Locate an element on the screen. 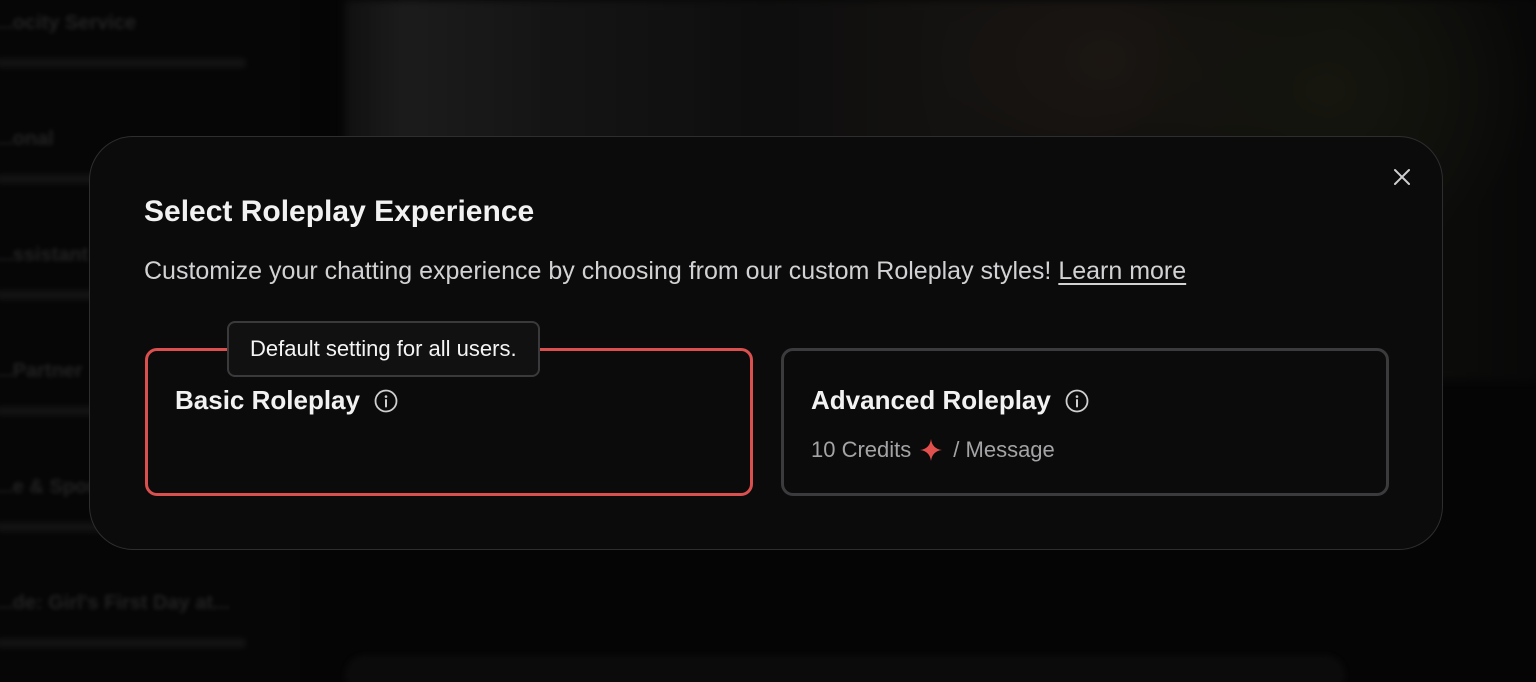 This screenshot has width=1536, height=682. modal-title: Select Roleplay Experience is located at coordinates (339, 211).